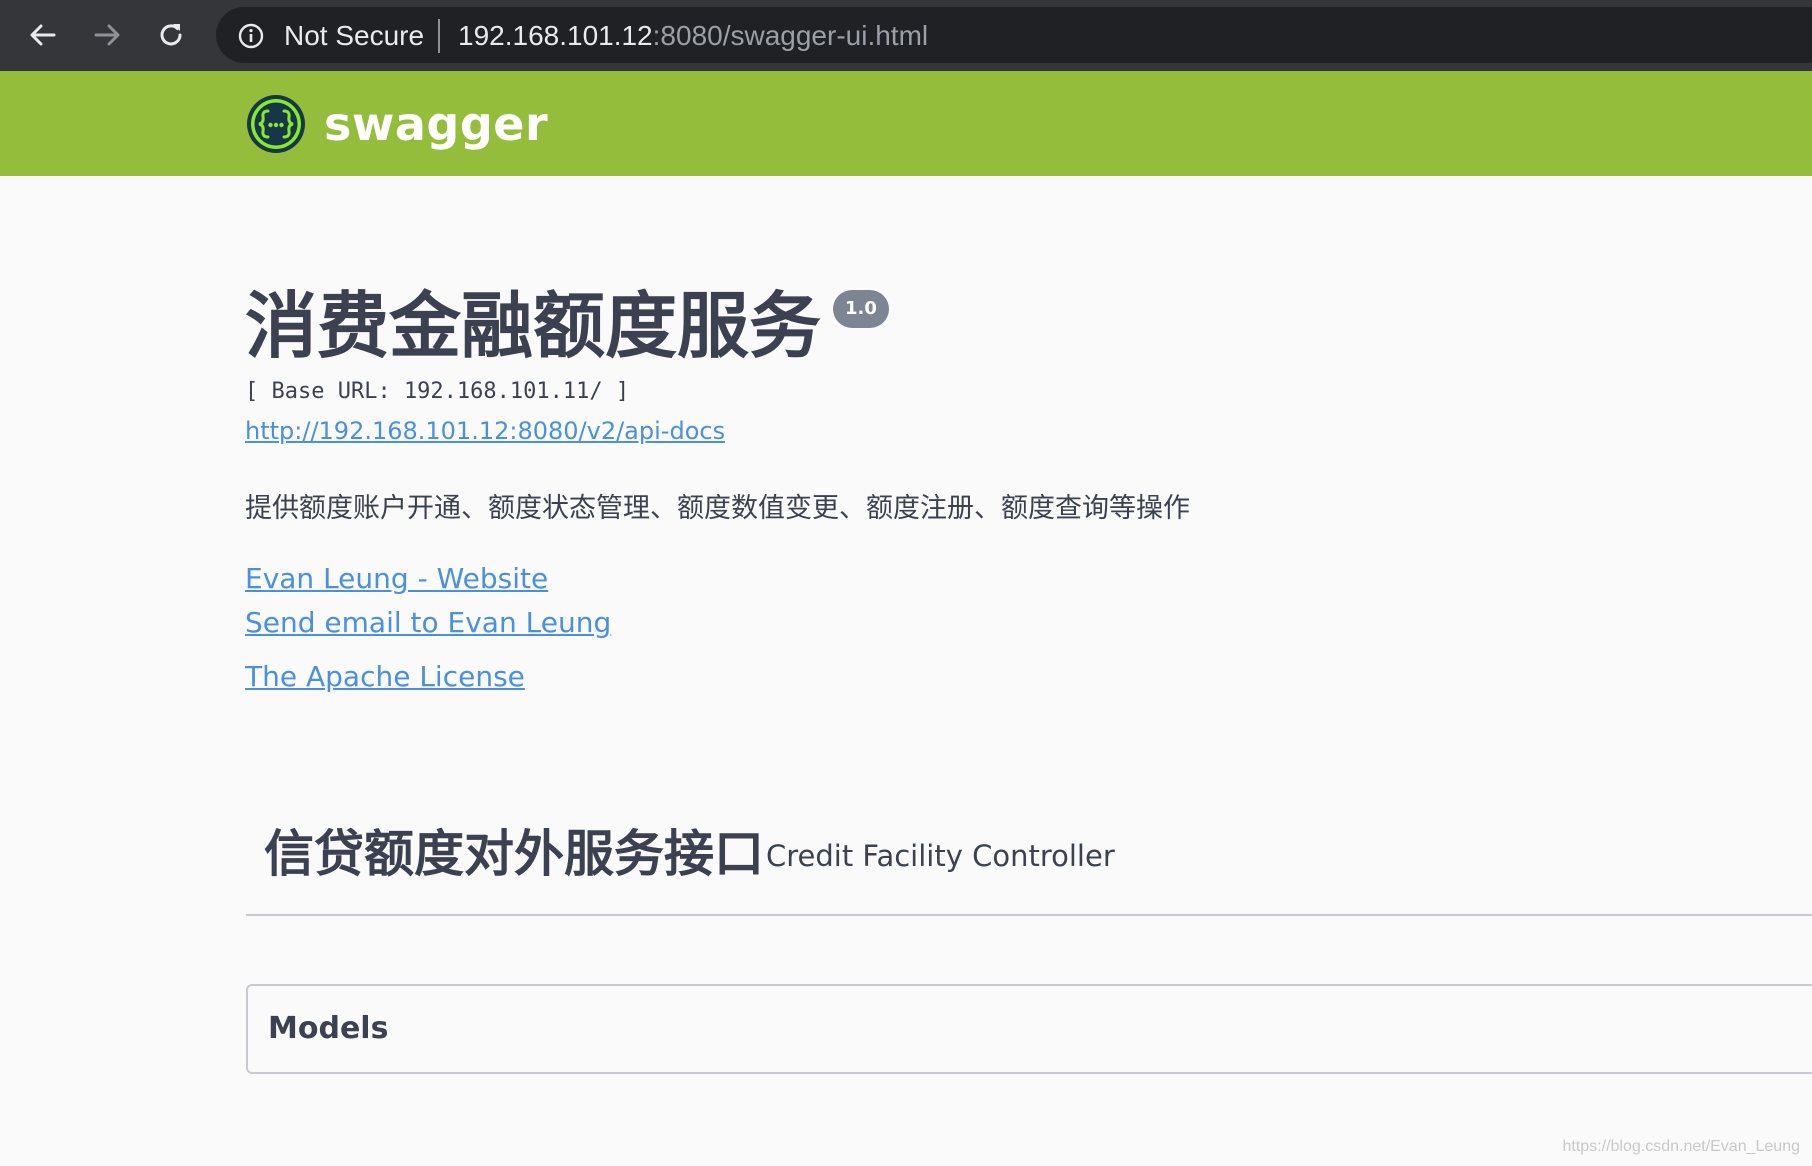 Image resolution: width=1812 pixels, height=1166 pixels. I want to click on contact-email-link: Send email to Evan Leung, so click(428, 623).